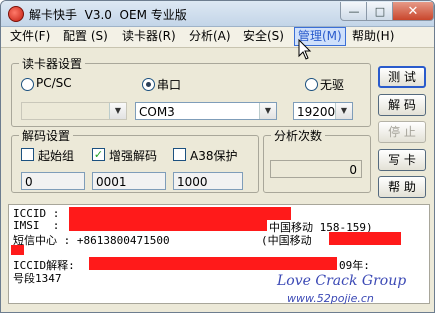 This screenshot has width=435, height=313. What do you see at coordinates (290, 240) in the screenshot?
I see `log-sms-carrier: (中国移动` at bounding box center [290, 240].